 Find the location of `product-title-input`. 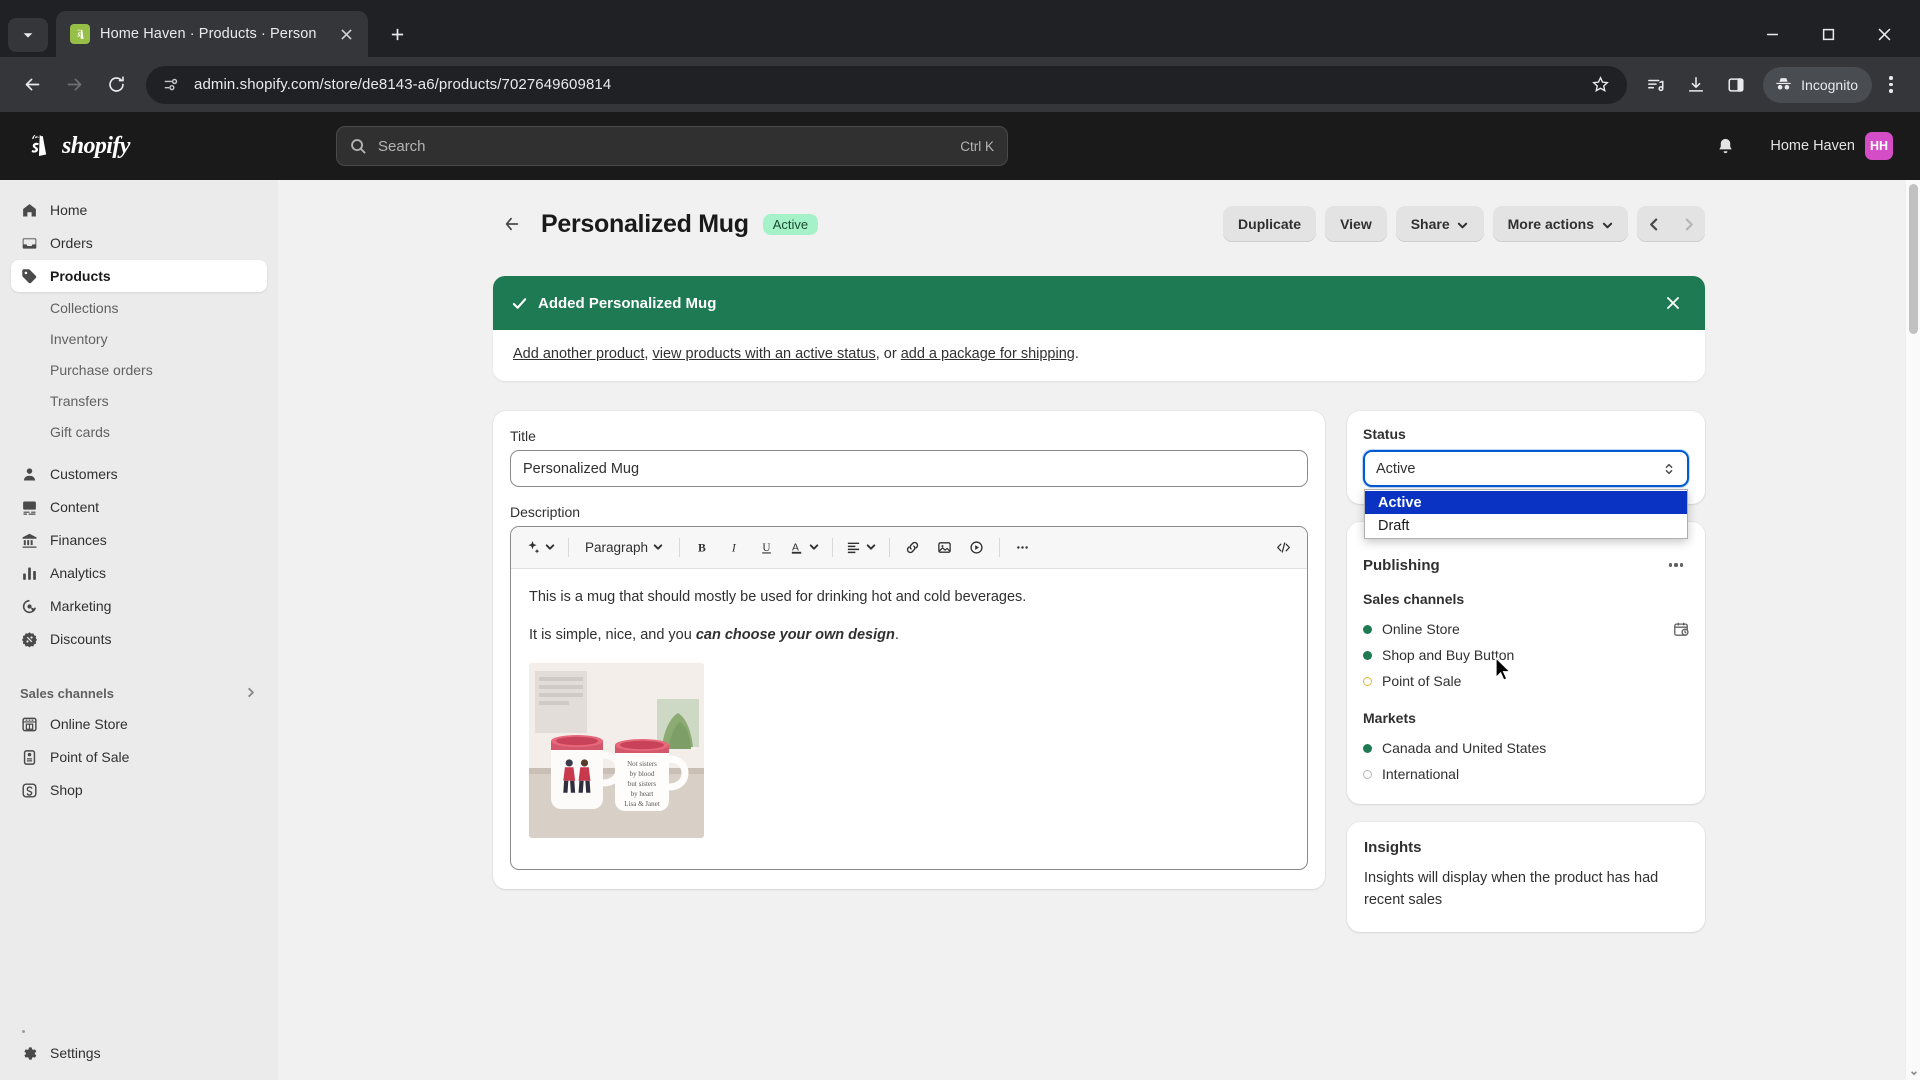

product-title-input is located at coordinates (909, 468).